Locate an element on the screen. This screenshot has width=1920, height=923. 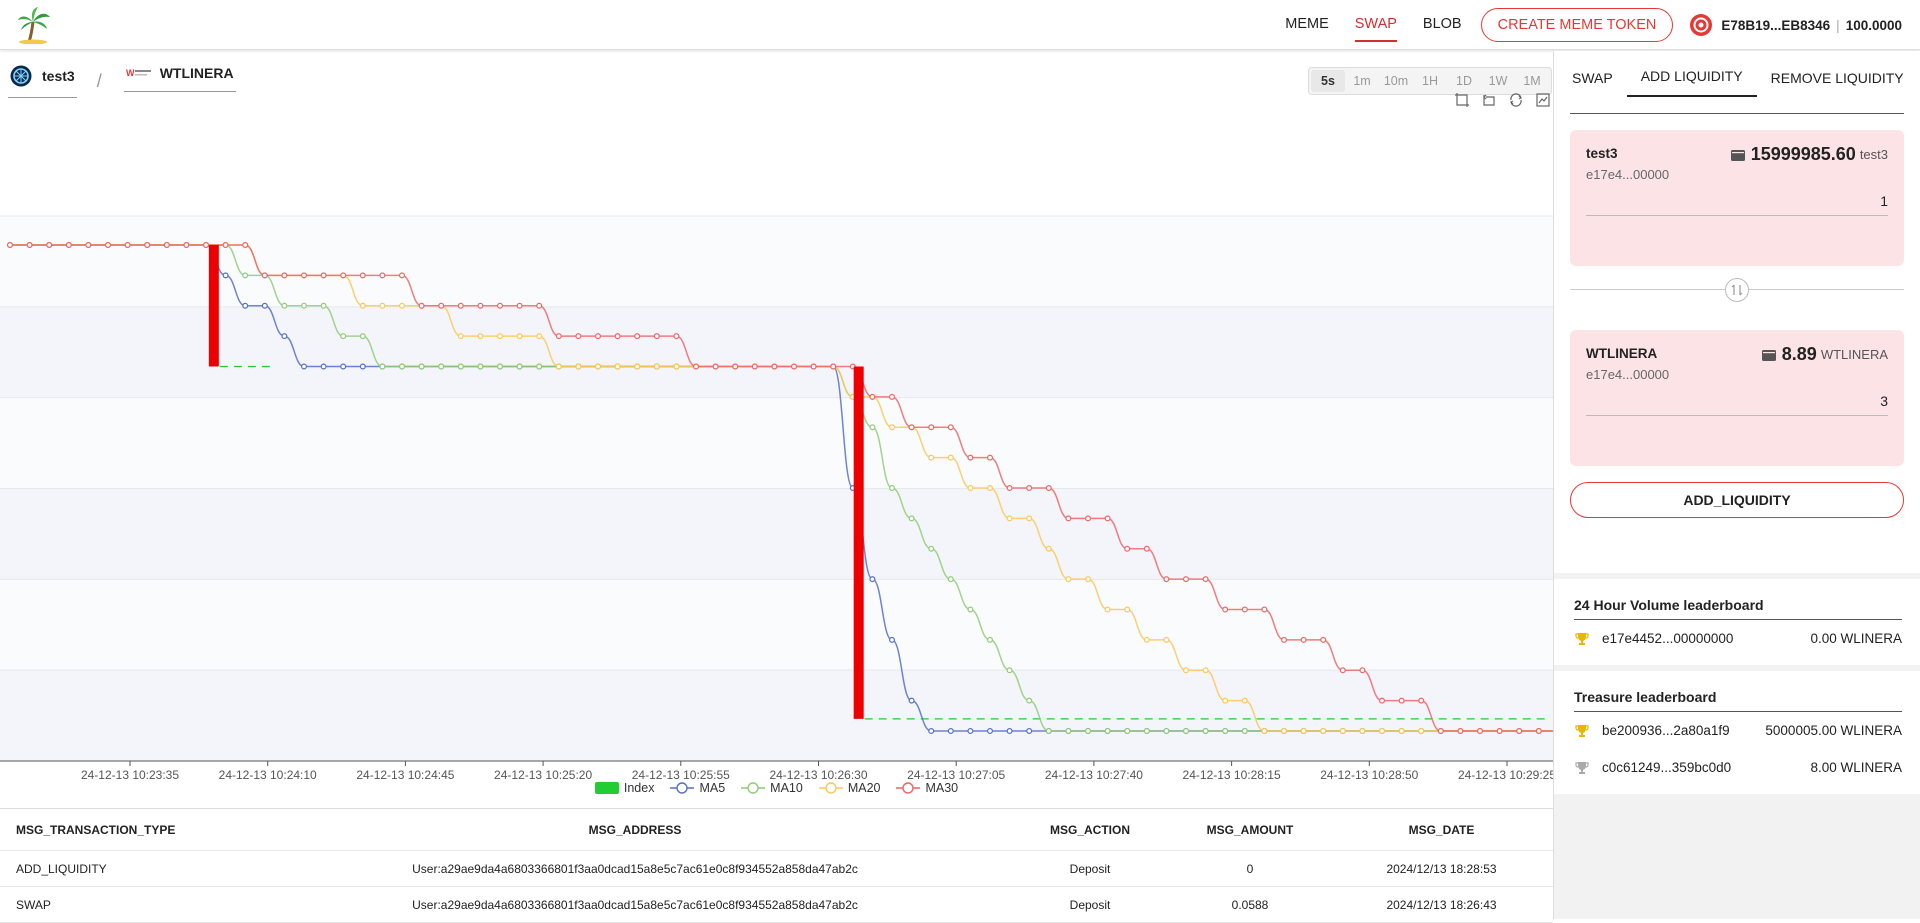
leader-amount: 8.00 WLINERA is located at coordinates (1856, 767).